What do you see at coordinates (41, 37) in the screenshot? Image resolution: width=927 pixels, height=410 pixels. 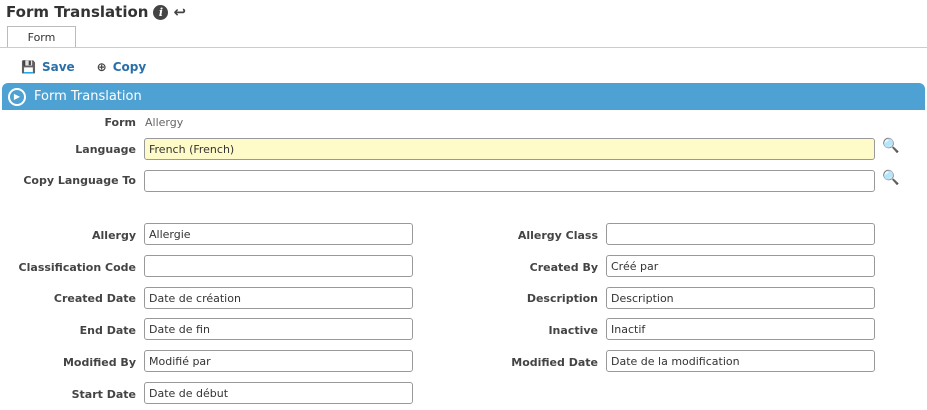 I see `tab-form: Form` at bounding box center [41, 37].